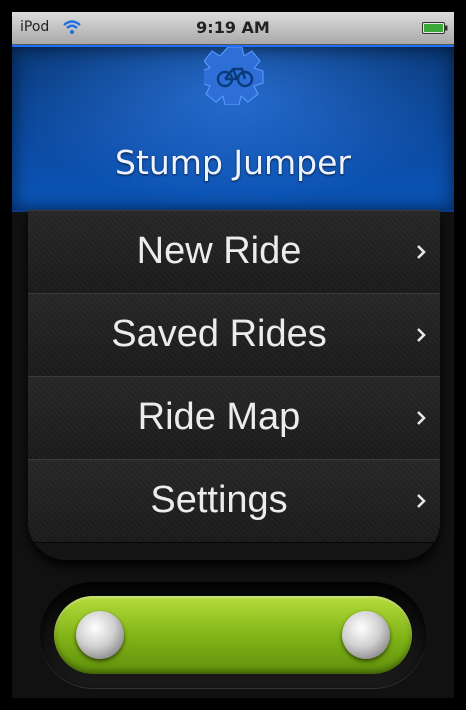 The width and height of the screenshot is (466, 710). I want to click on start-slider, so click(233, 635).